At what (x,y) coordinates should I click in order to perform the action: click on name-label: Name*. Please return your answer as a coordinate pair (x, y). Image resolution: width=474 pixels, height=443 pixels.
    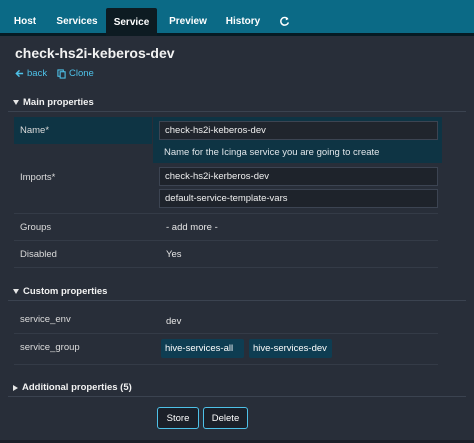
    Looking at the image, I should click on (35, 130).